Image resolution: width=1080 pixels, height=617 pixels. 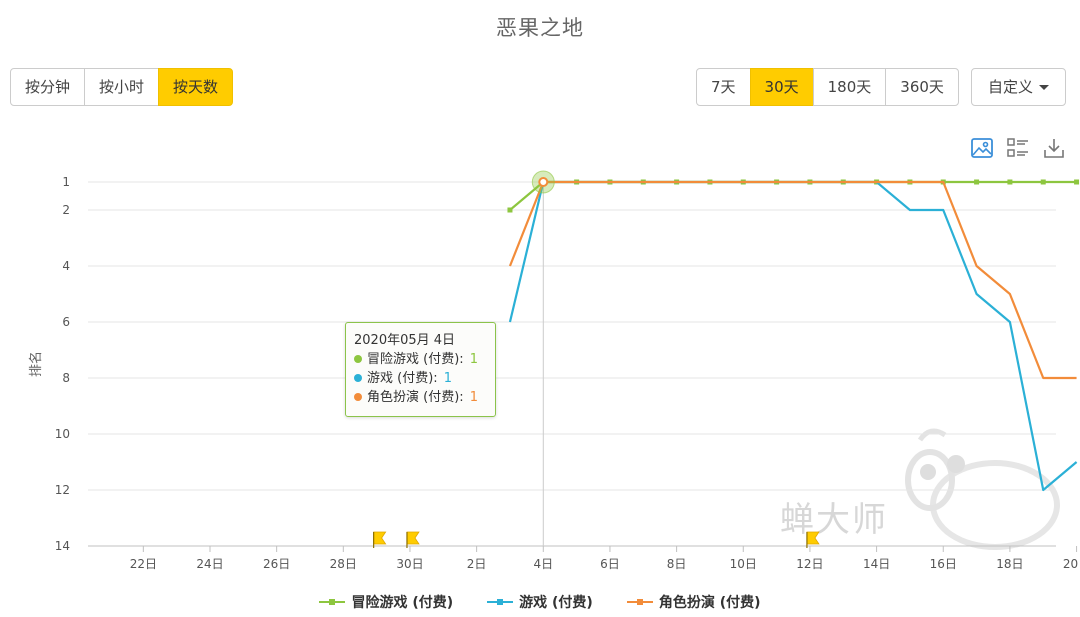 I want to click on orange-dot-icon, so click(x=358, y=397).